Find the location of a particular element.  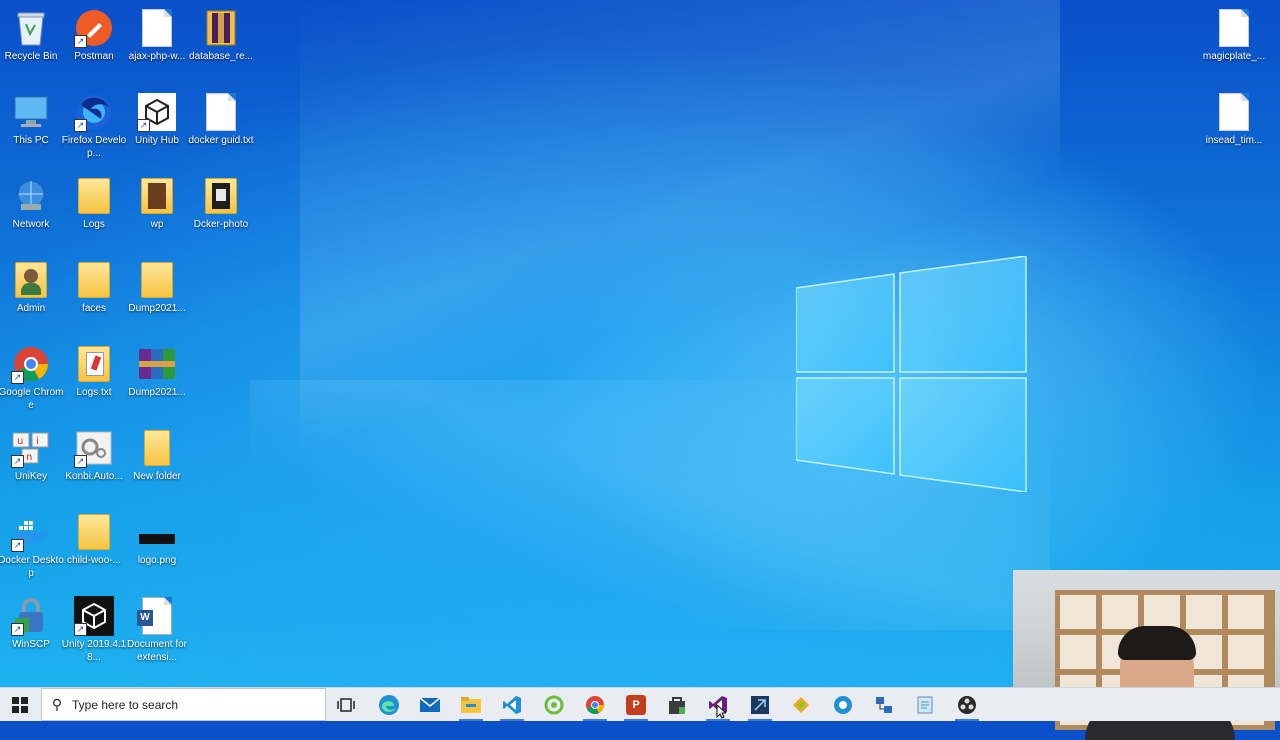

taskbar-sourcetree is located at coordinates (843, 704).